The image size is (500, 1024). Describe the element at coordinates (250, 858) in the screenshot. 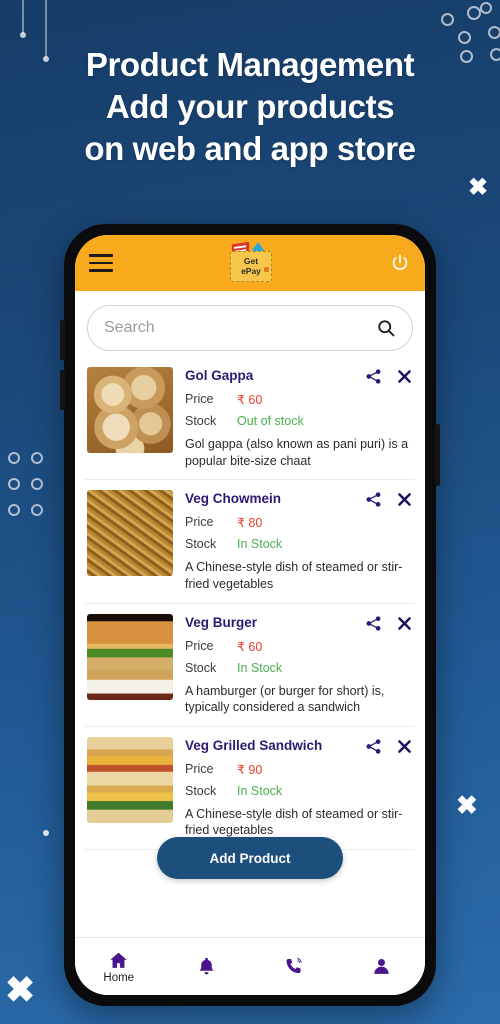

I see `add-product-button: Add Product` at that location.